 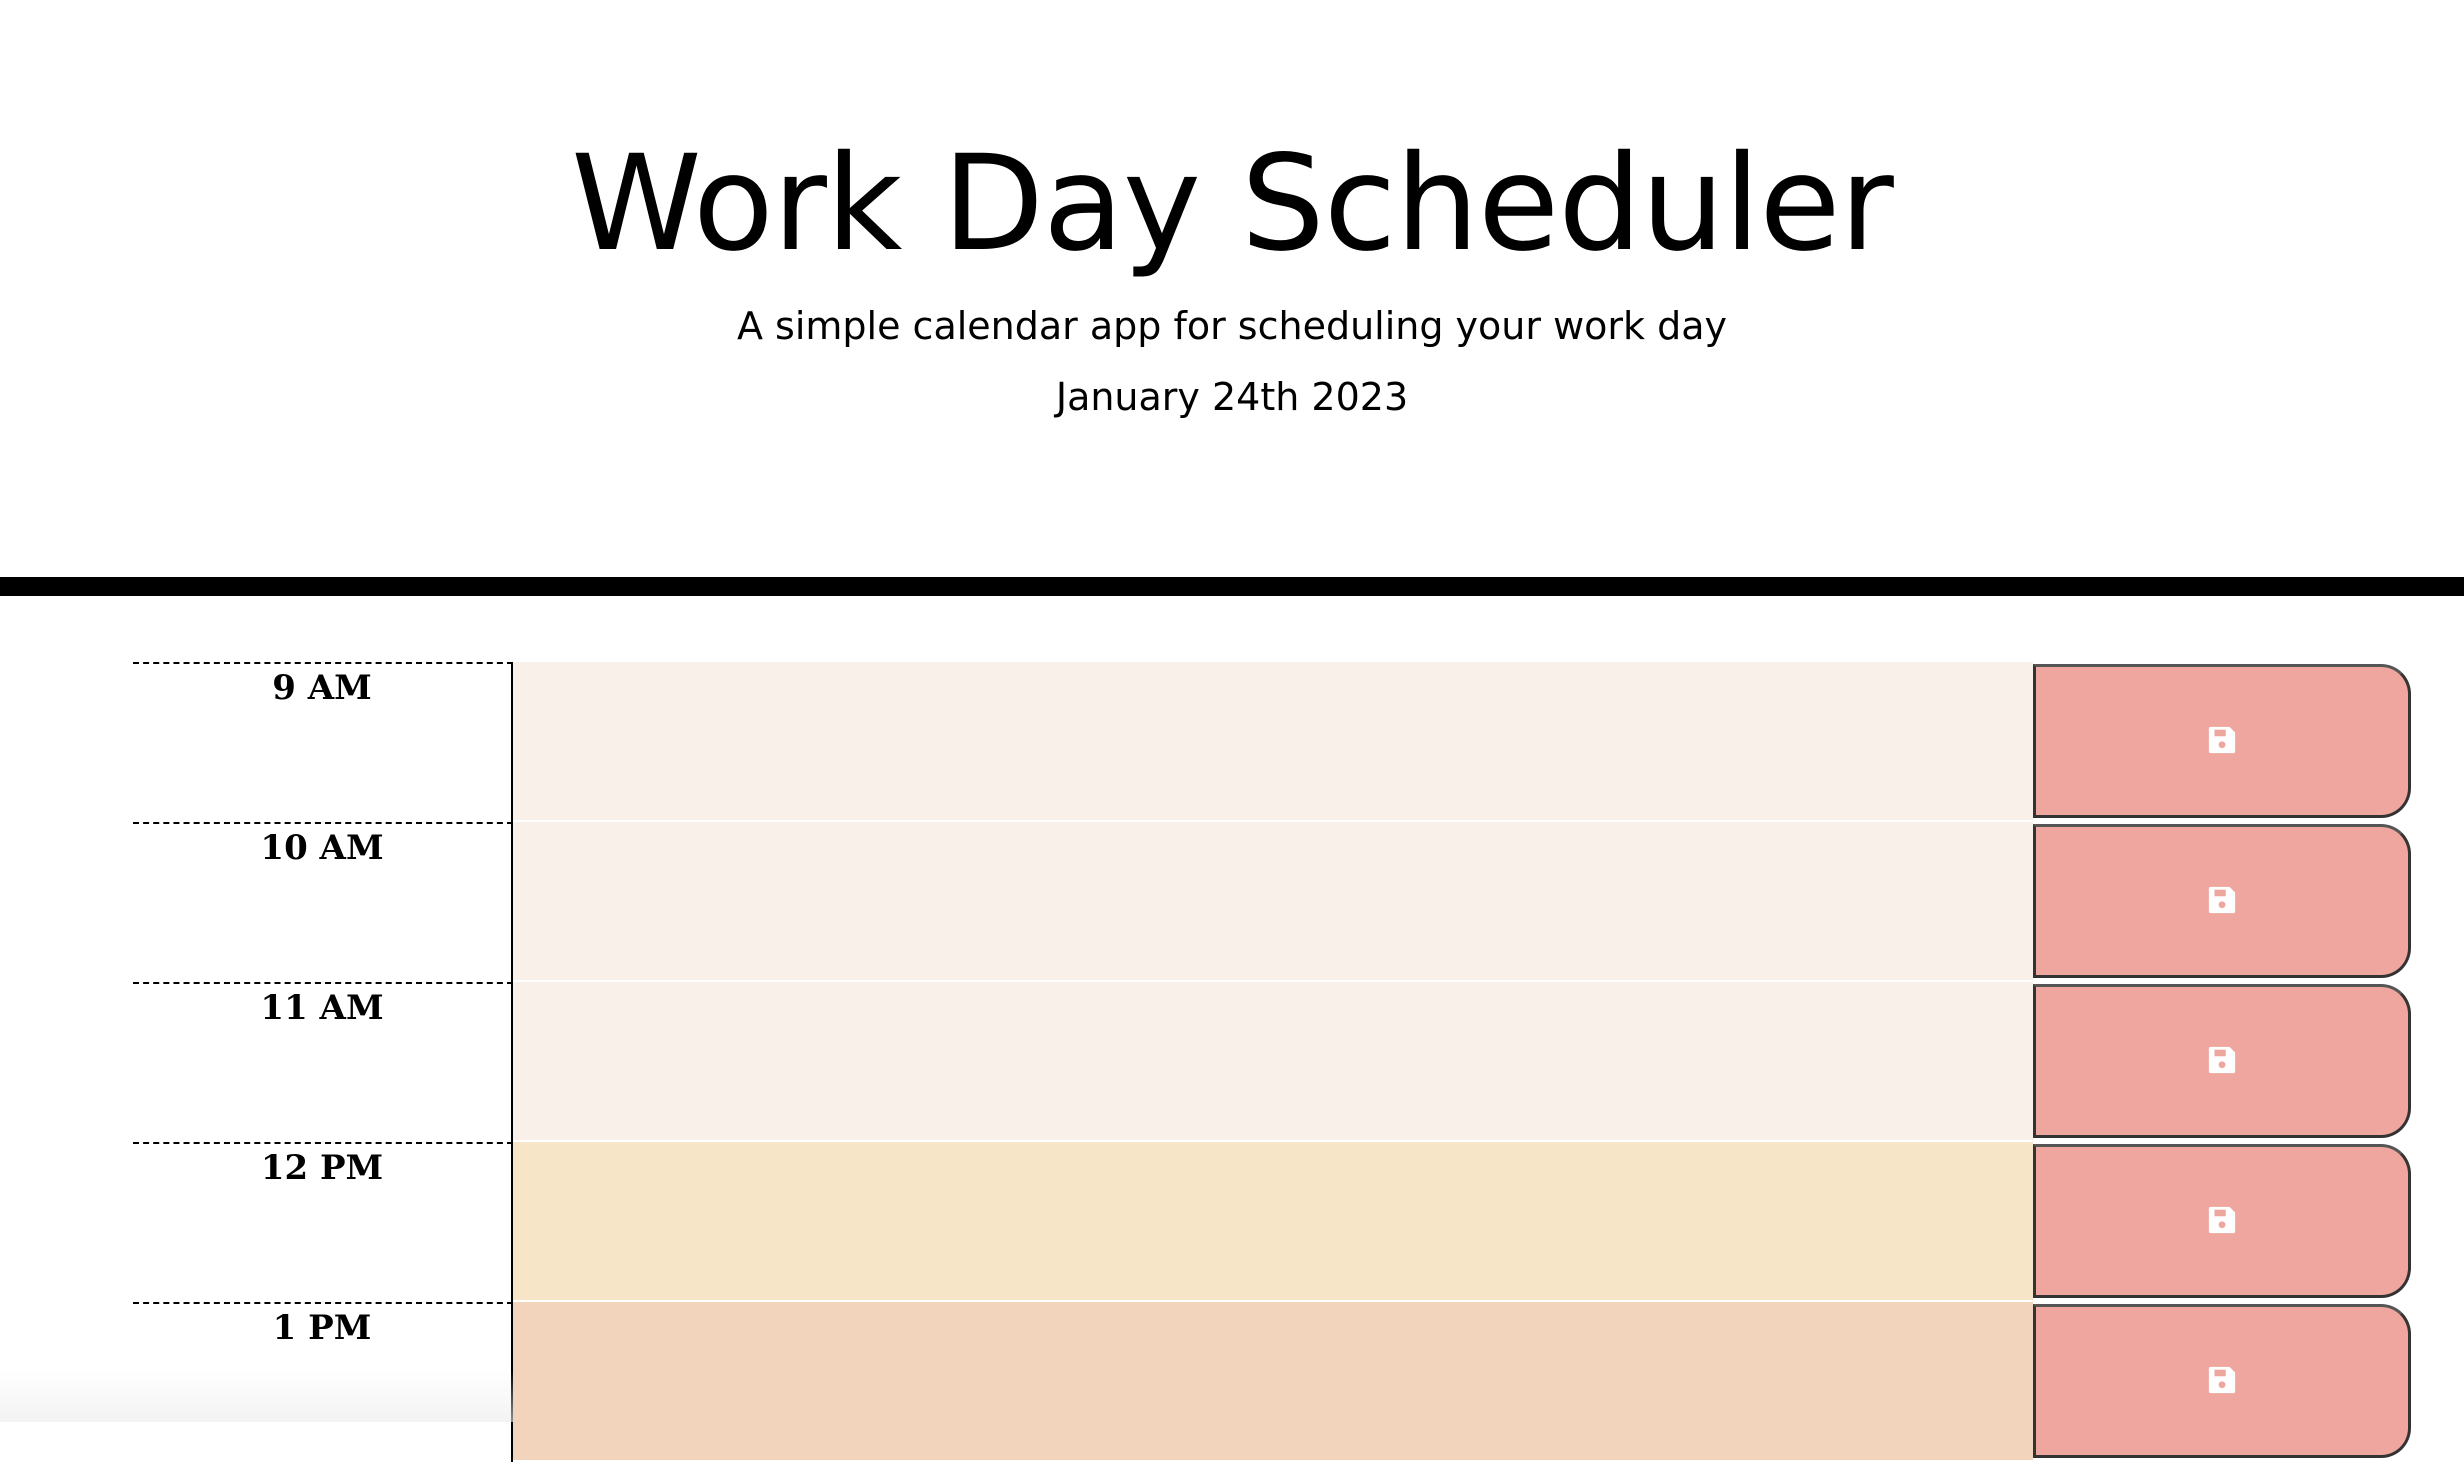 What do you see at coordinates (1232, 397) in the screenshot?
I see `current-date: January 24th 2023` at bounding box center [1232, 397].